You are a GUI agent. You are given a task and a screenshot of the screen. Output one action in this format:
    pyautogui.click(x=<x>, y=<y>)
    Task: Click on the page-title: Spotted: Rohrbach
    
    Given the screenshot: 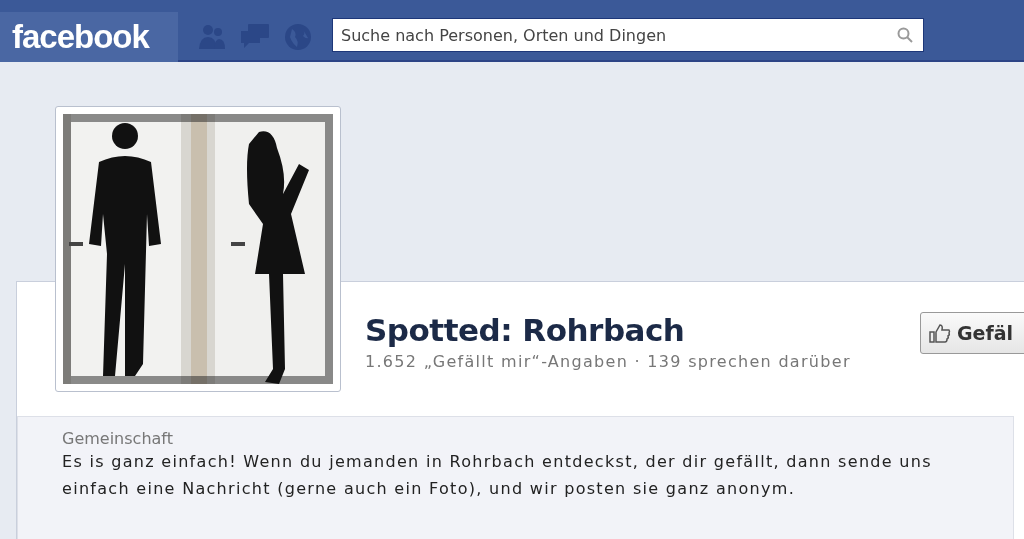 What is the action you would take?
    pyautogui.click(x=525, y=330)
    